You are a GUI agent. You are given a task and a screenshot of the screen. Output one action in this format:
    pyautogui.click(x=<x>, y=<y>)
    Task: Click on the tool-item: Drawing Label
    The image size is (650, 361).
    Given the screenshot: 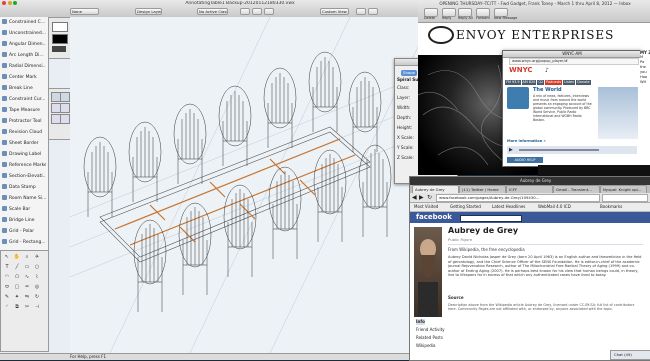 What is the action you would take?
    pyautogui.click(x=24, y=155)
    